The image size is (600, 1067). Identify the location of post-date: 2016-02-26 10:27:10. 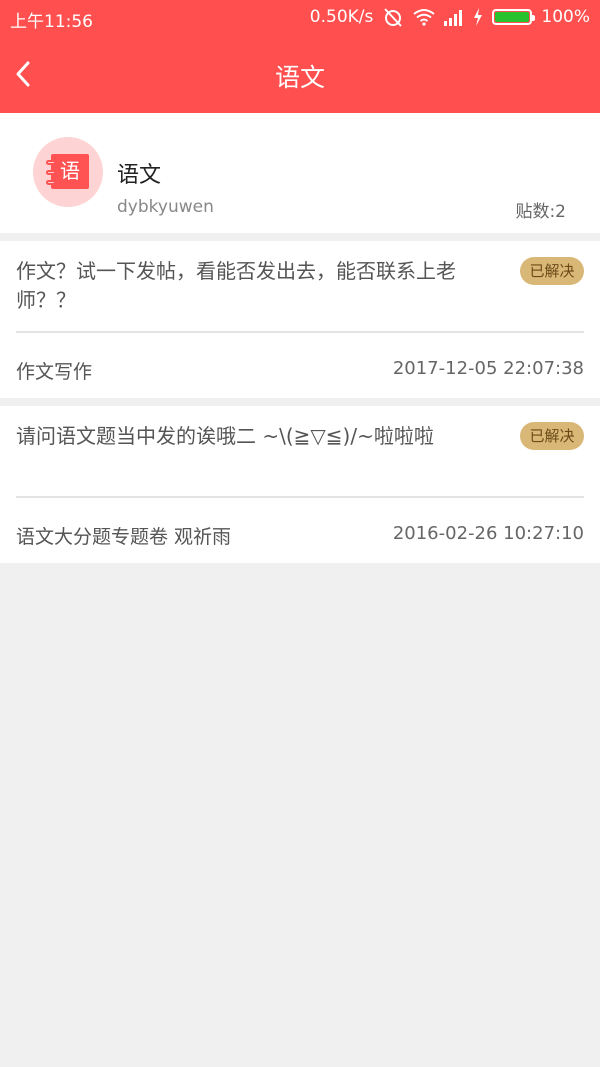
(488, 533).